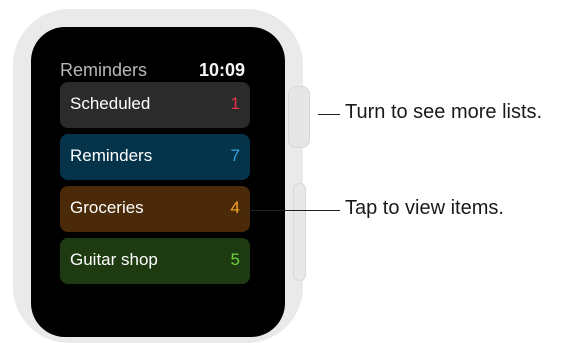  I want to click on crown-callout-text: Turn to see more lists., so click(444, 112).